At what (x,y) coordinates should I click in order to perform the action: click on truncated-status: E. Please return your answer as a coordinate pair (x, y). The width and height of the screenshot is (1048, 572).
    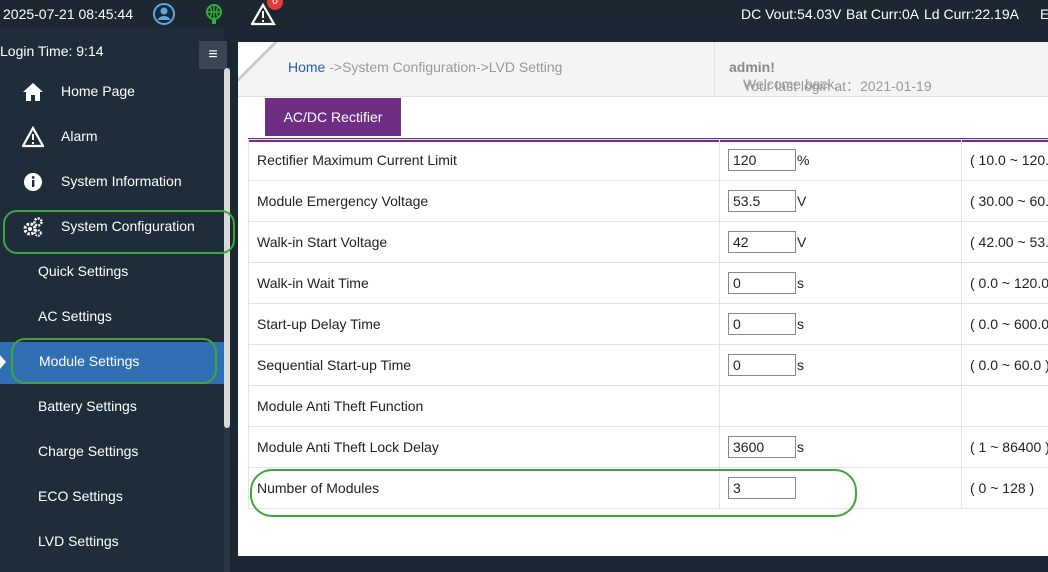
    Looking at the image, I should click on (1044, 14).